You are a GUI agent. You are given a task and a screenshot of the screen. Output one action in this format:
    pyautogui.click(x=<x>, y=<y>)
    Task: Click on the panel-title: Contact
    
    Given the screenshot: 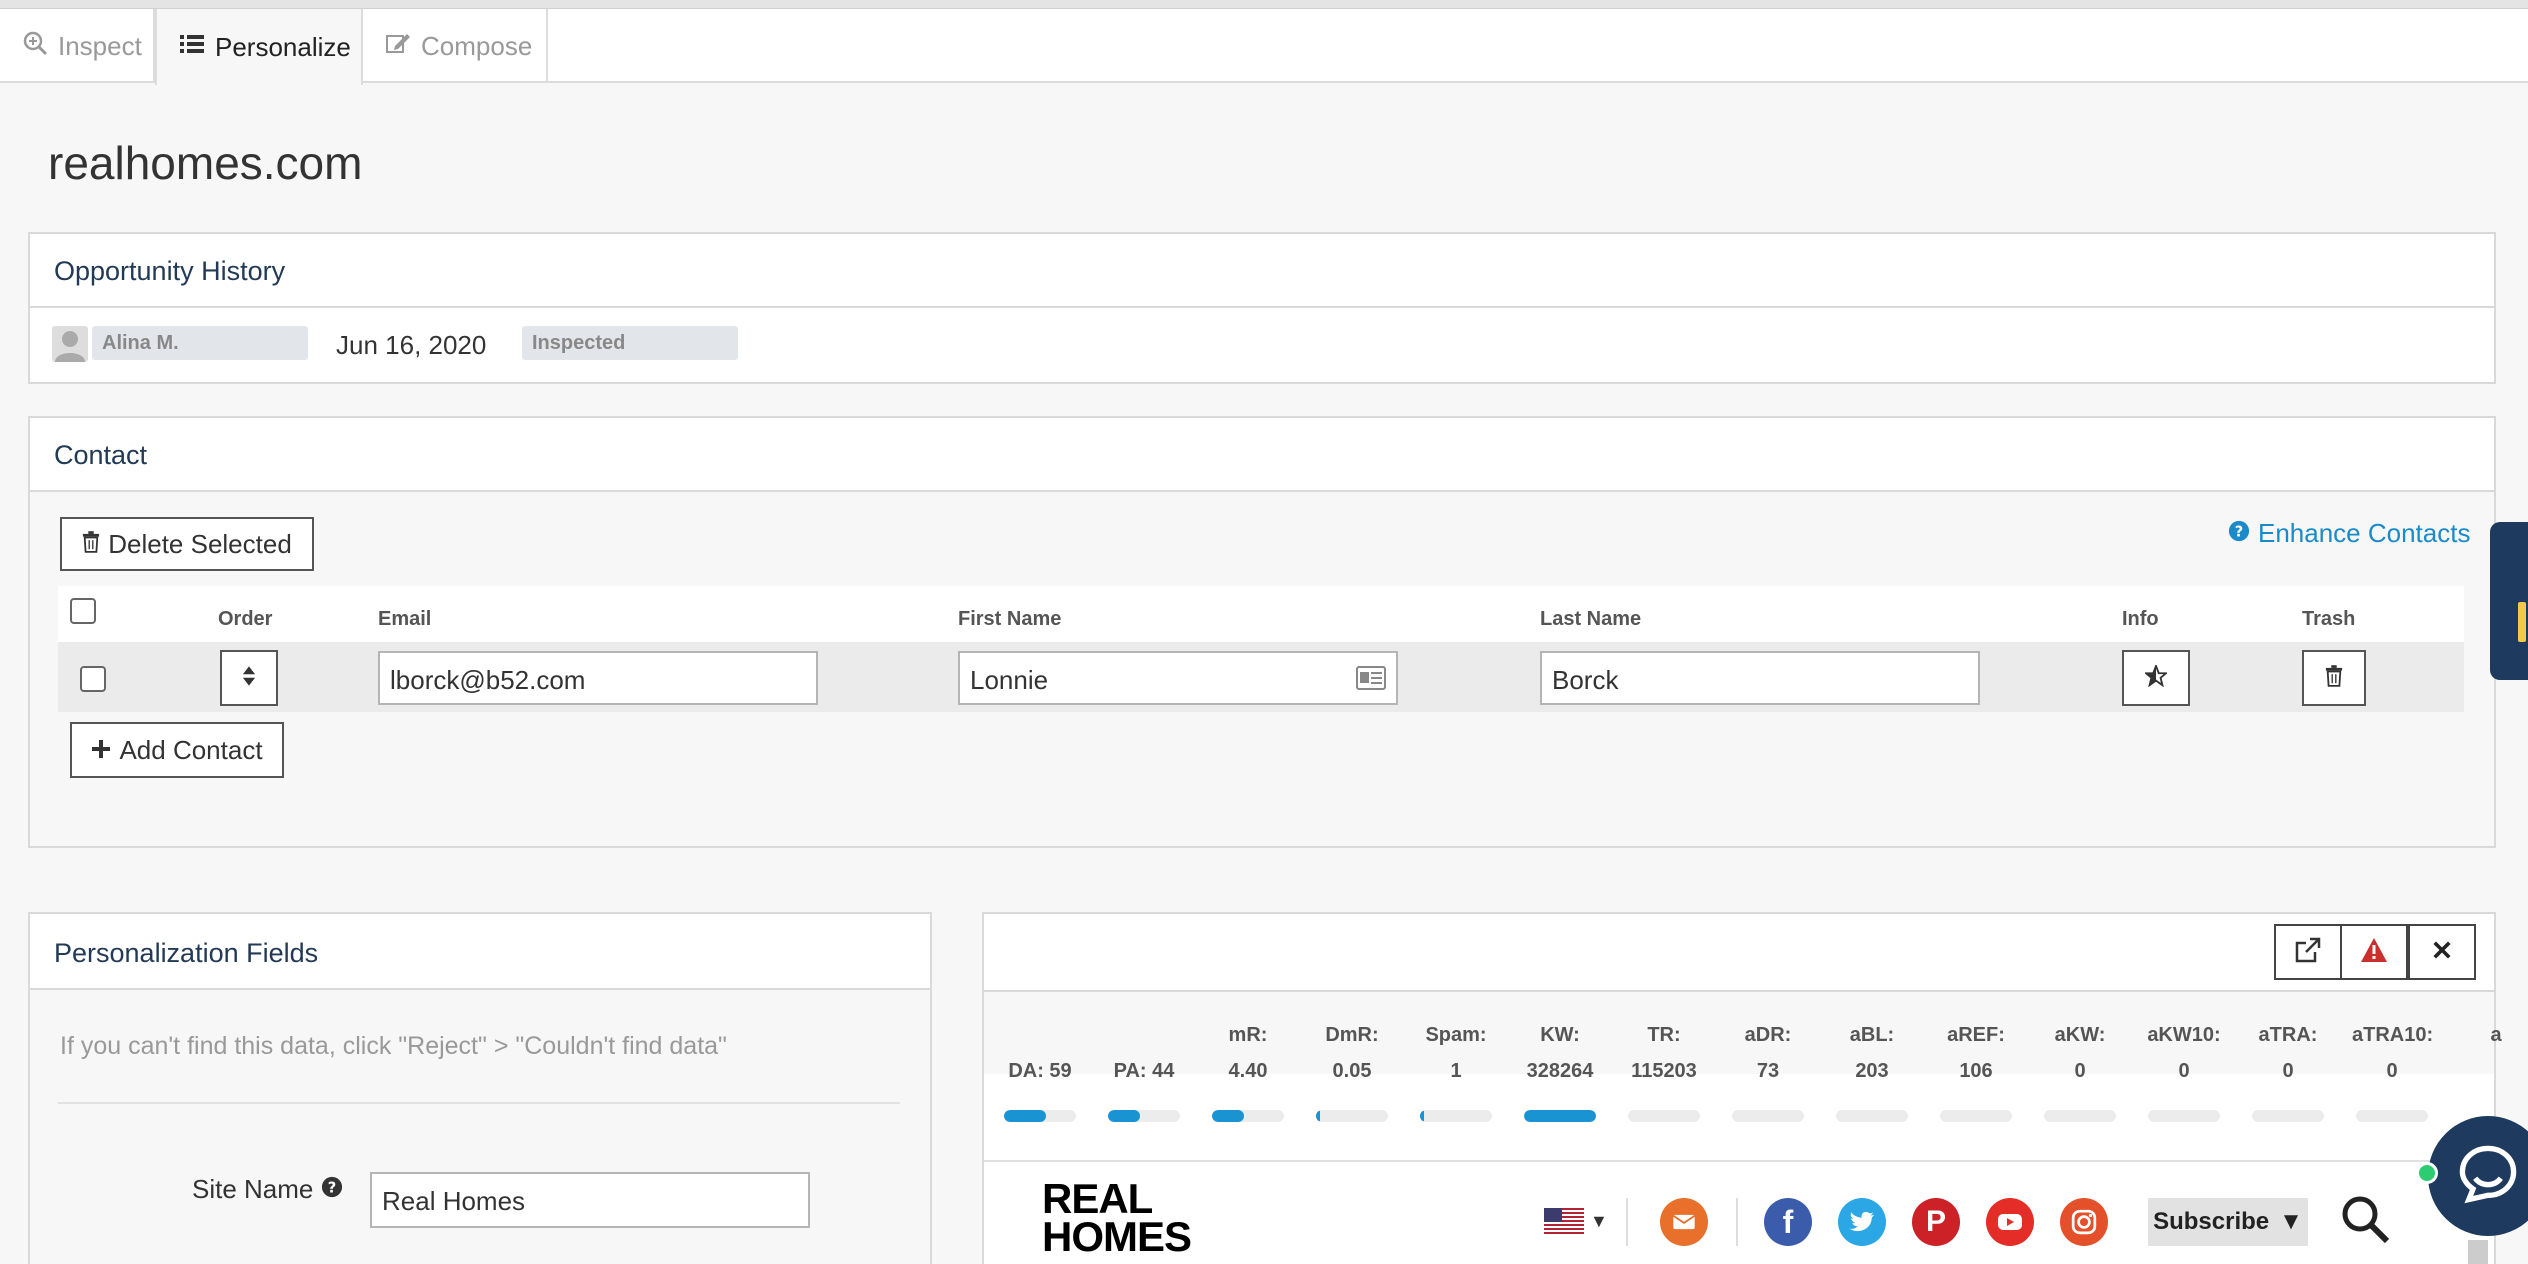 What is the action you would take?
    pyautogui.click(x=101, y=455)
    